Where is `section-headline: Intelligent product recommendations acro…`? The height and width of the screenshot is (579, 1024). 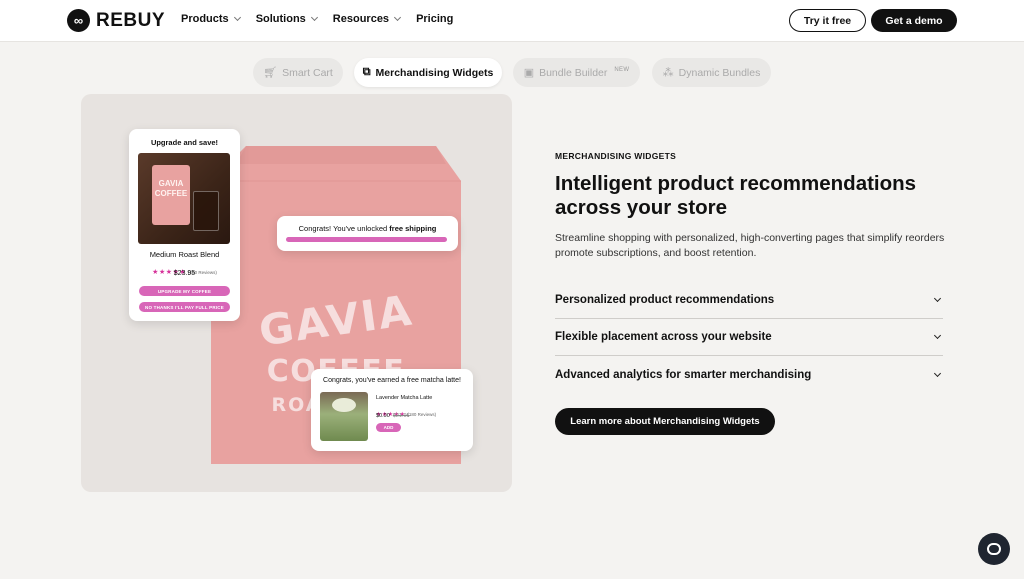
section-headline: Intelligent product recommendations acro… is located at coordinates (736, 195).